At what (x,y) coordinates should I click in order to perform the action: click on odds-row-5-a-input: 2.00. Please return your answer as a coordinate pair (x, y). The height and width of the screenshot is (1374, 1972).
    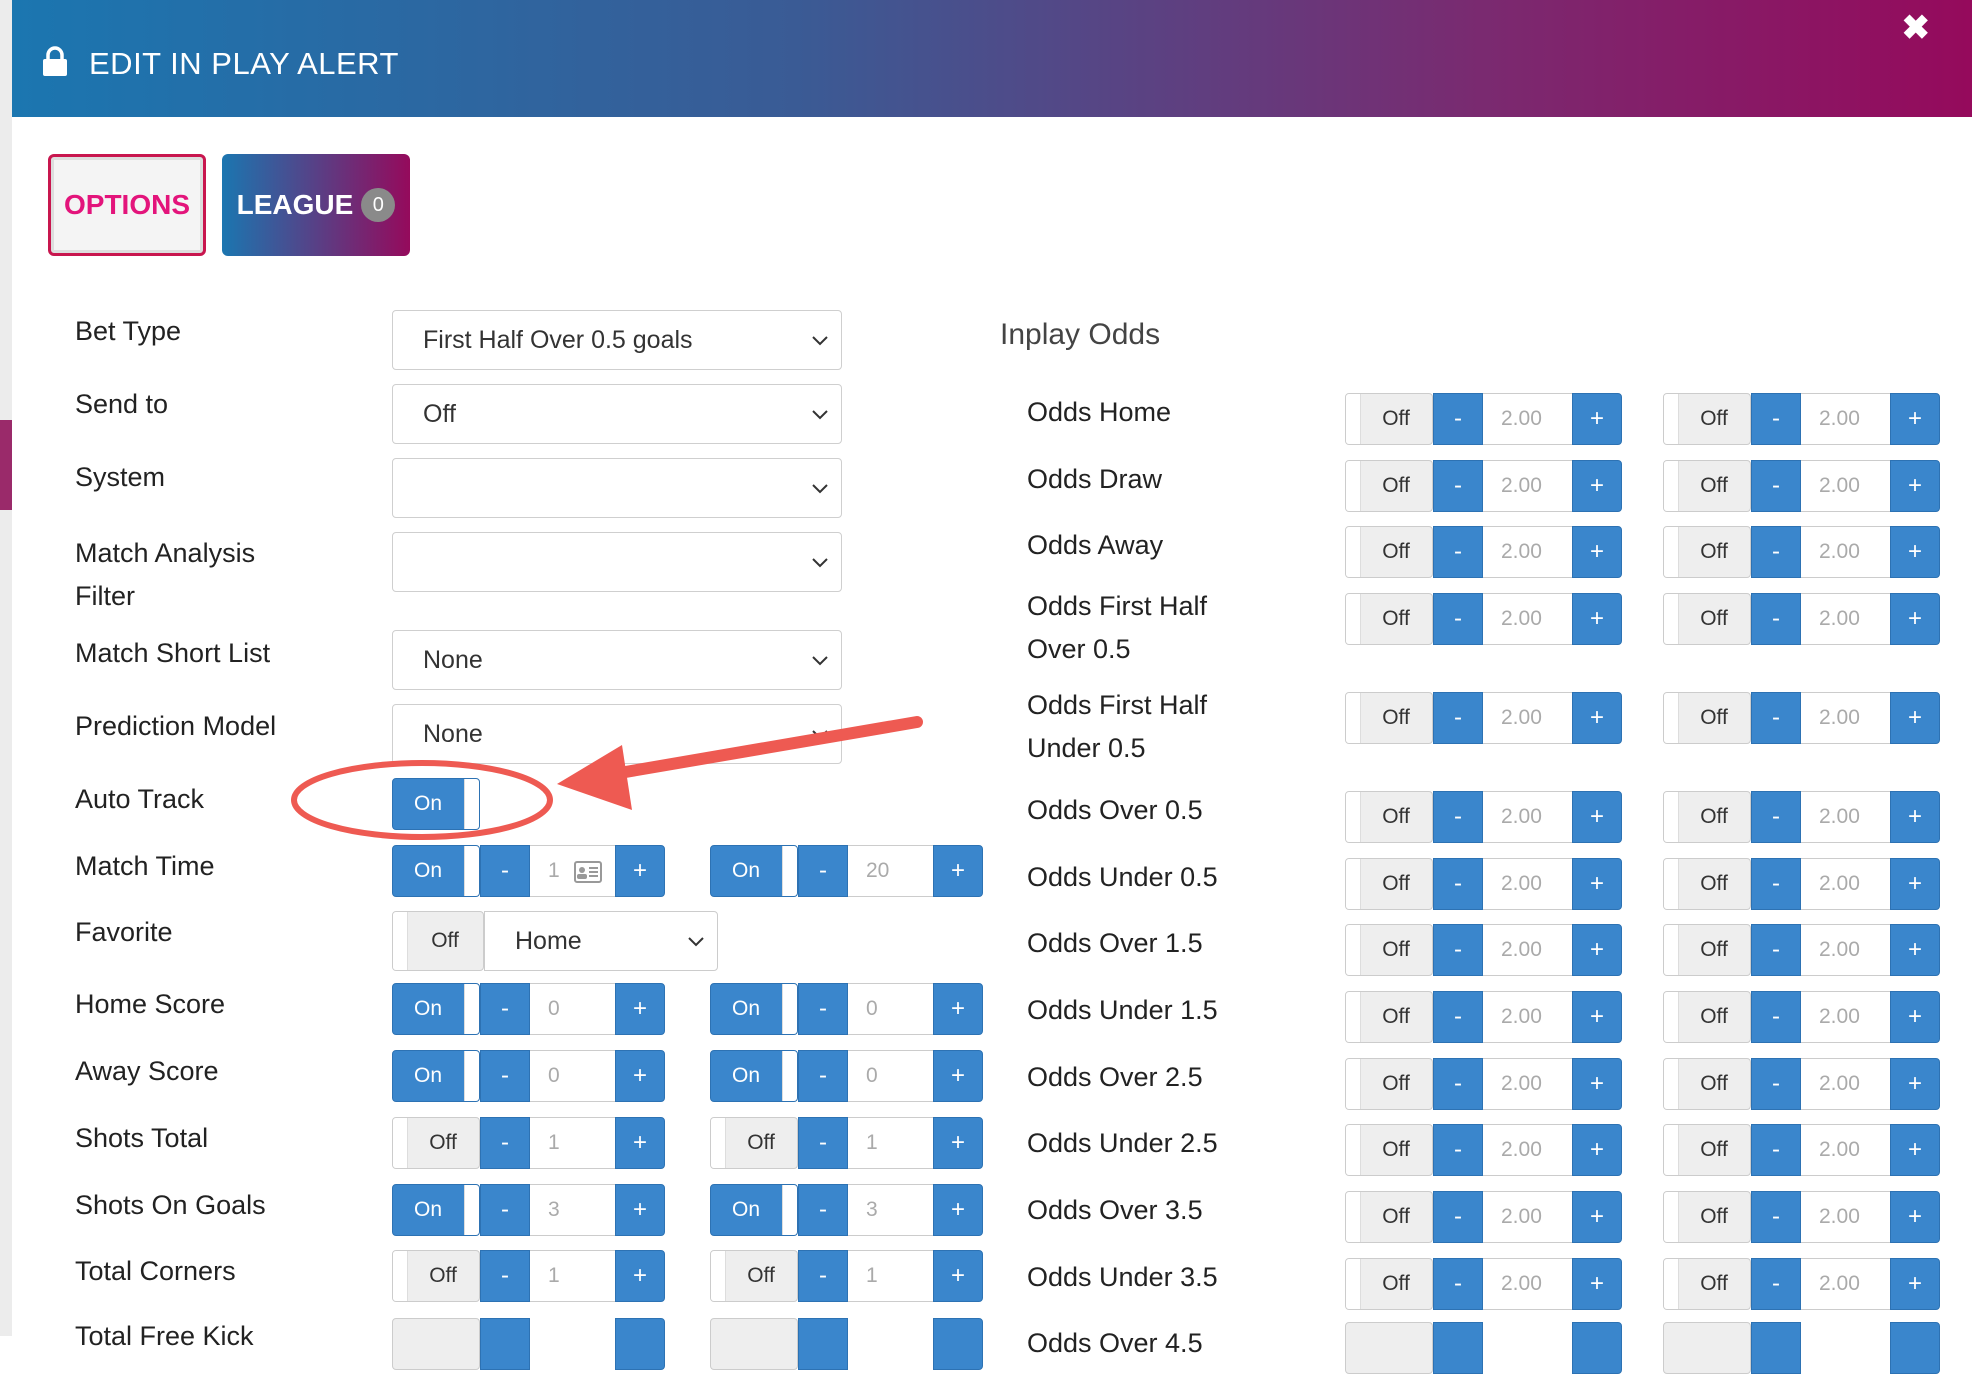
    Looking at the image, I should click on (1527, 817).